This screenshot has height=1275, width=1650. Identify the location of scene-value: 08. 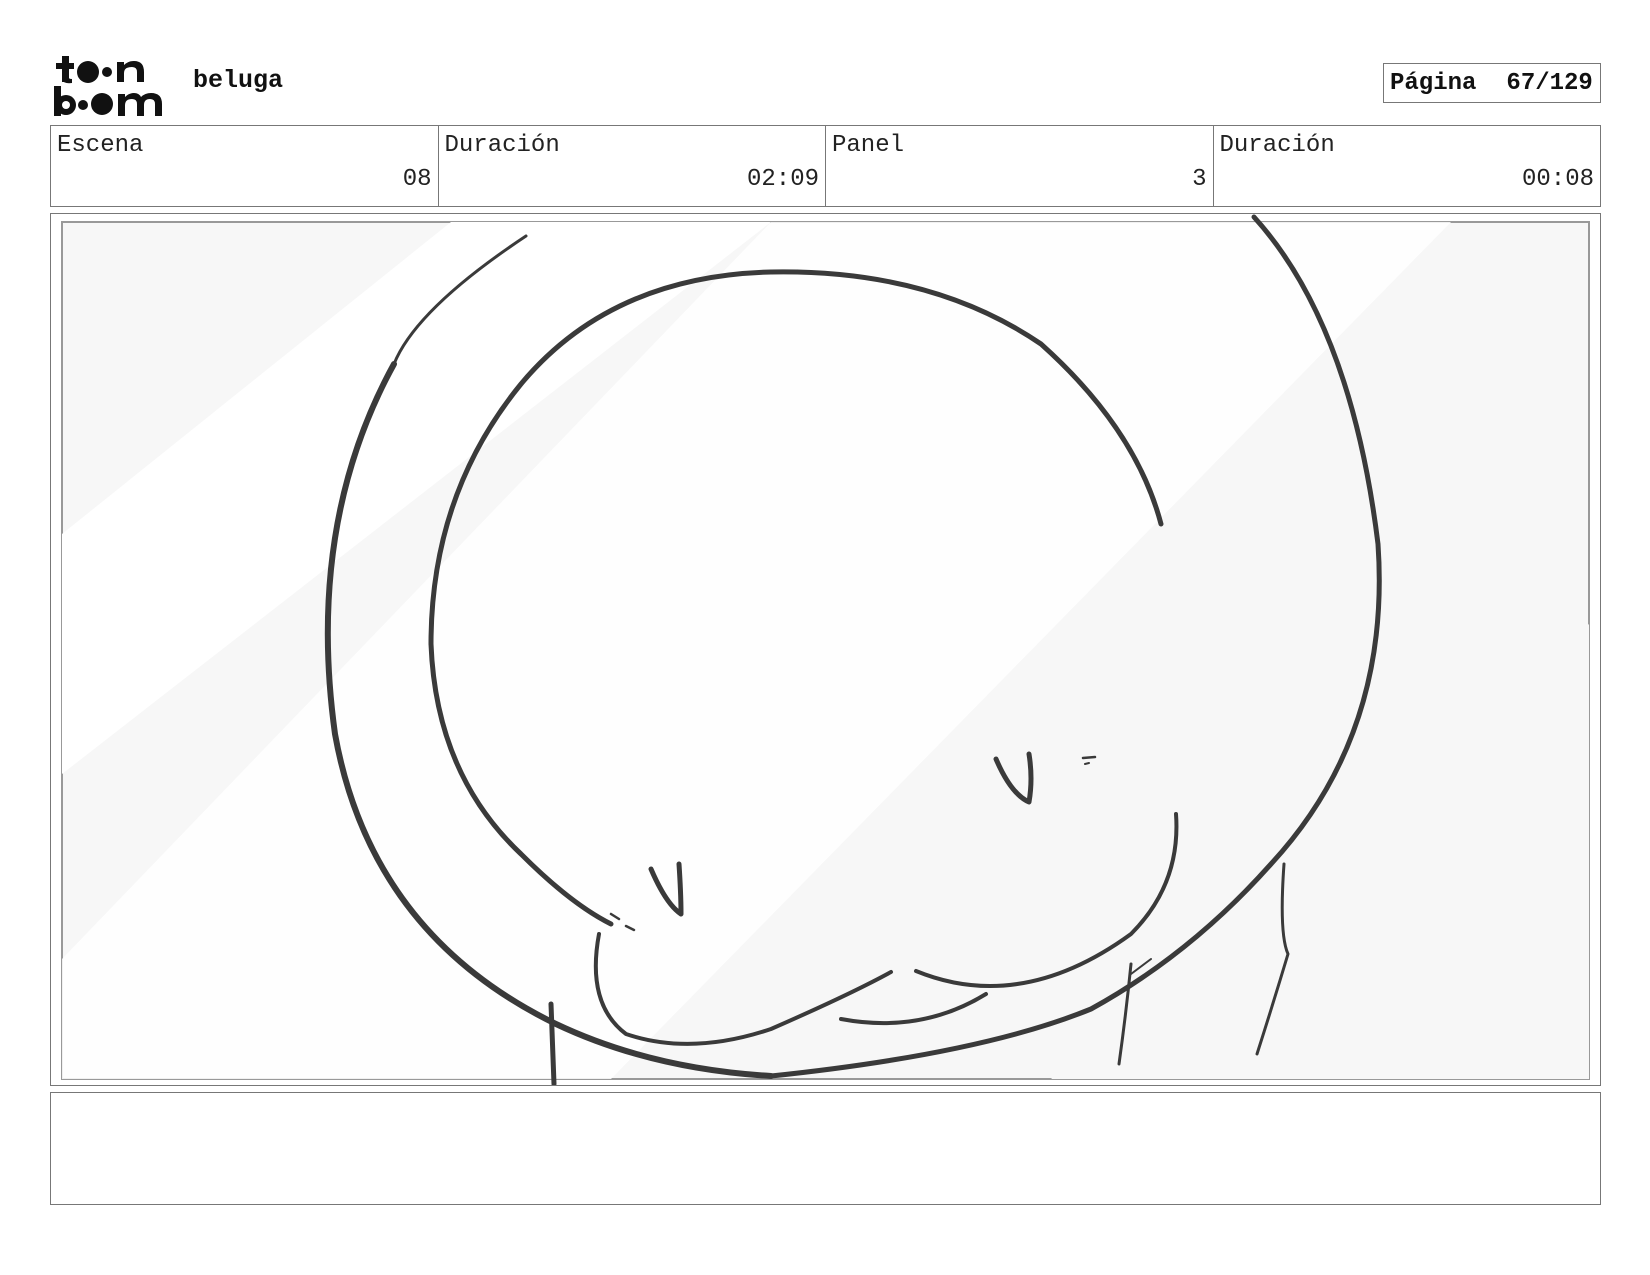
(417, 179).